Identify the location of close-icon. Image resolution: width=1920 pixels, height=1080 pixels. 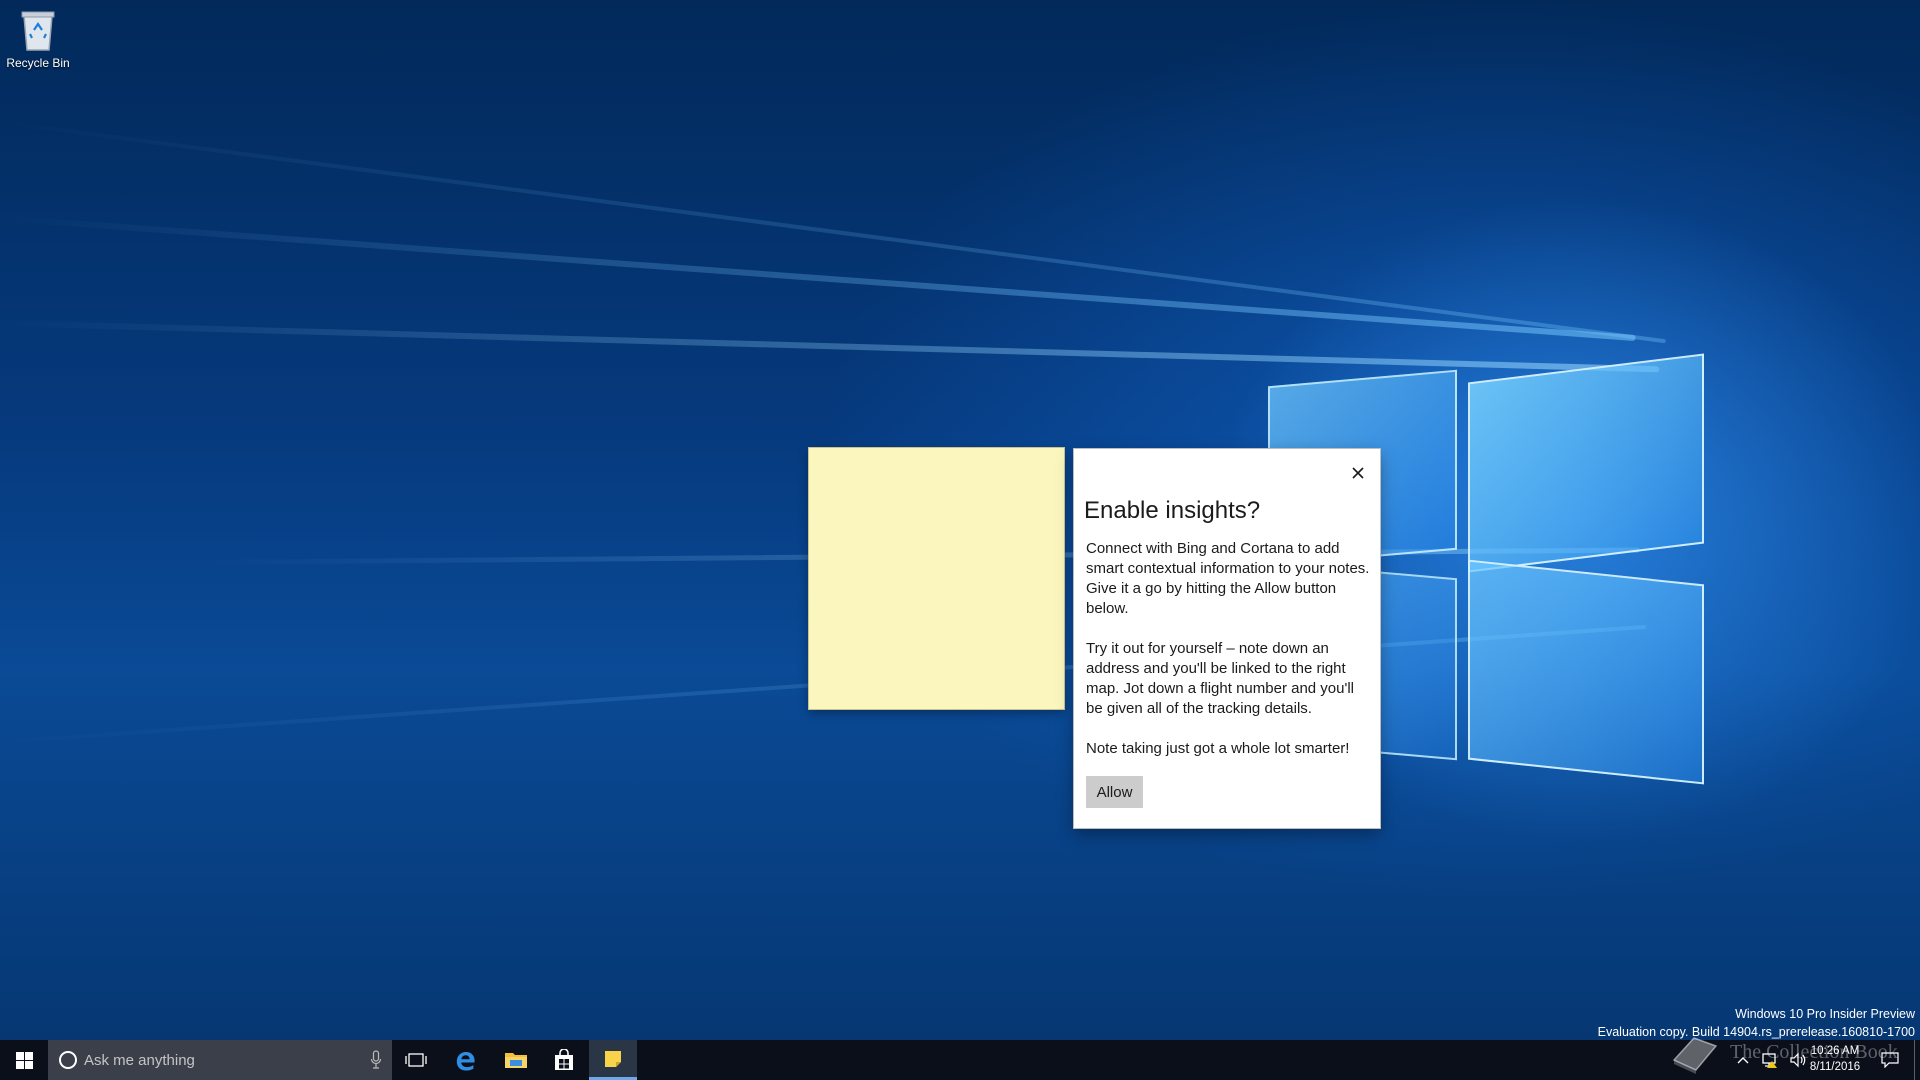
(1358, 473).